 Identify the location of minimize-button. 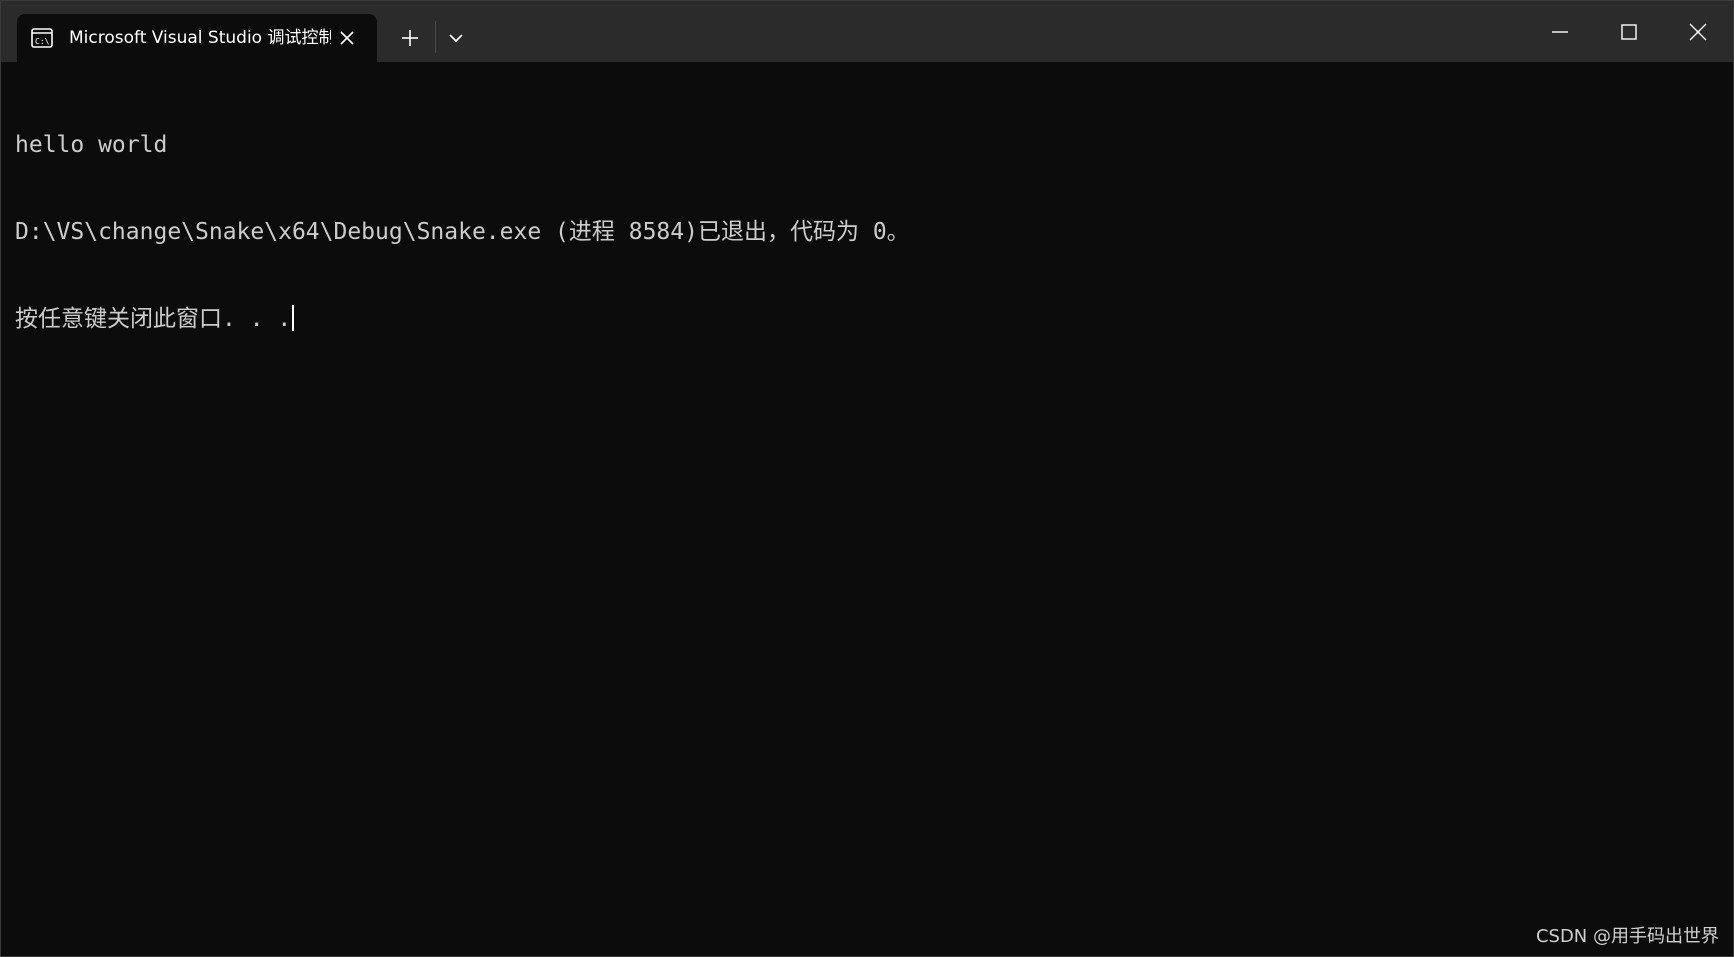
(1560, 32).